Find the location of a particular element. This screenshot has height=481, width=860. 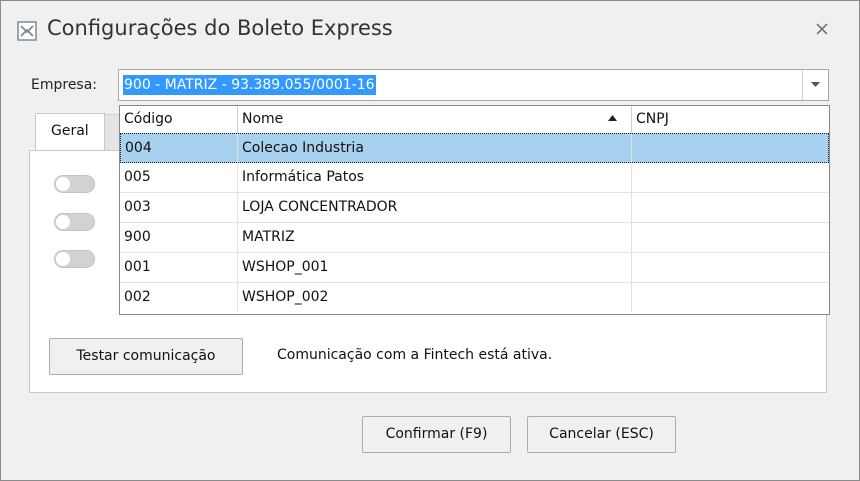

communication-status-text: Comunicação com a Fintech está ativa. is located at coordinates (415, 355).